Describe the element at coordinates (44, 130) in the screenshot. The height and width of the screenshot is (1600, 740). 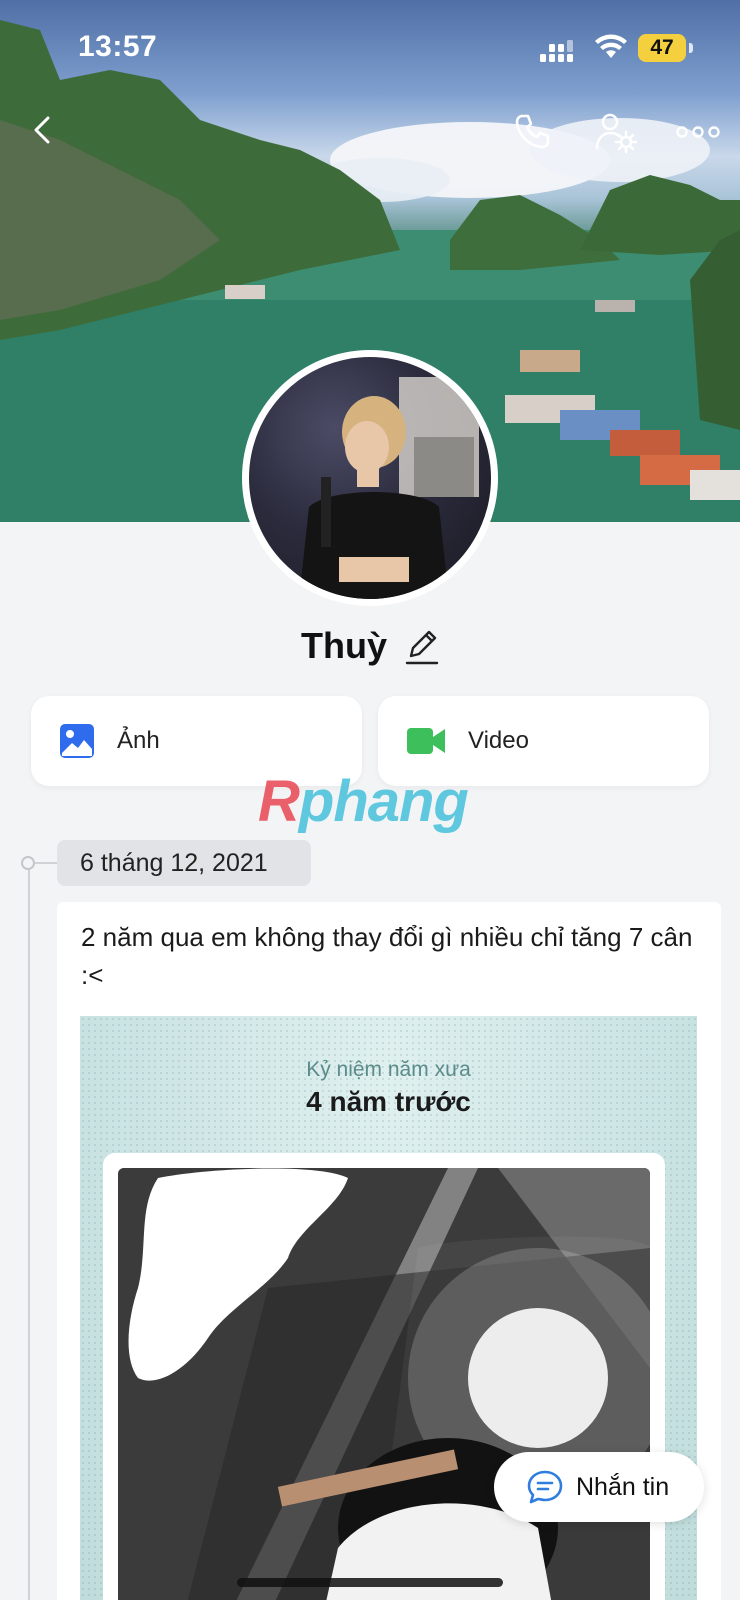
I see `back-chevron-icon` at that location.